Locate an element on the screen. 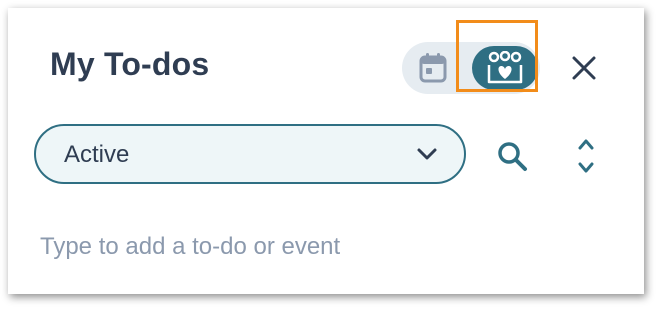  search-button is located at coordinates (512, 156).